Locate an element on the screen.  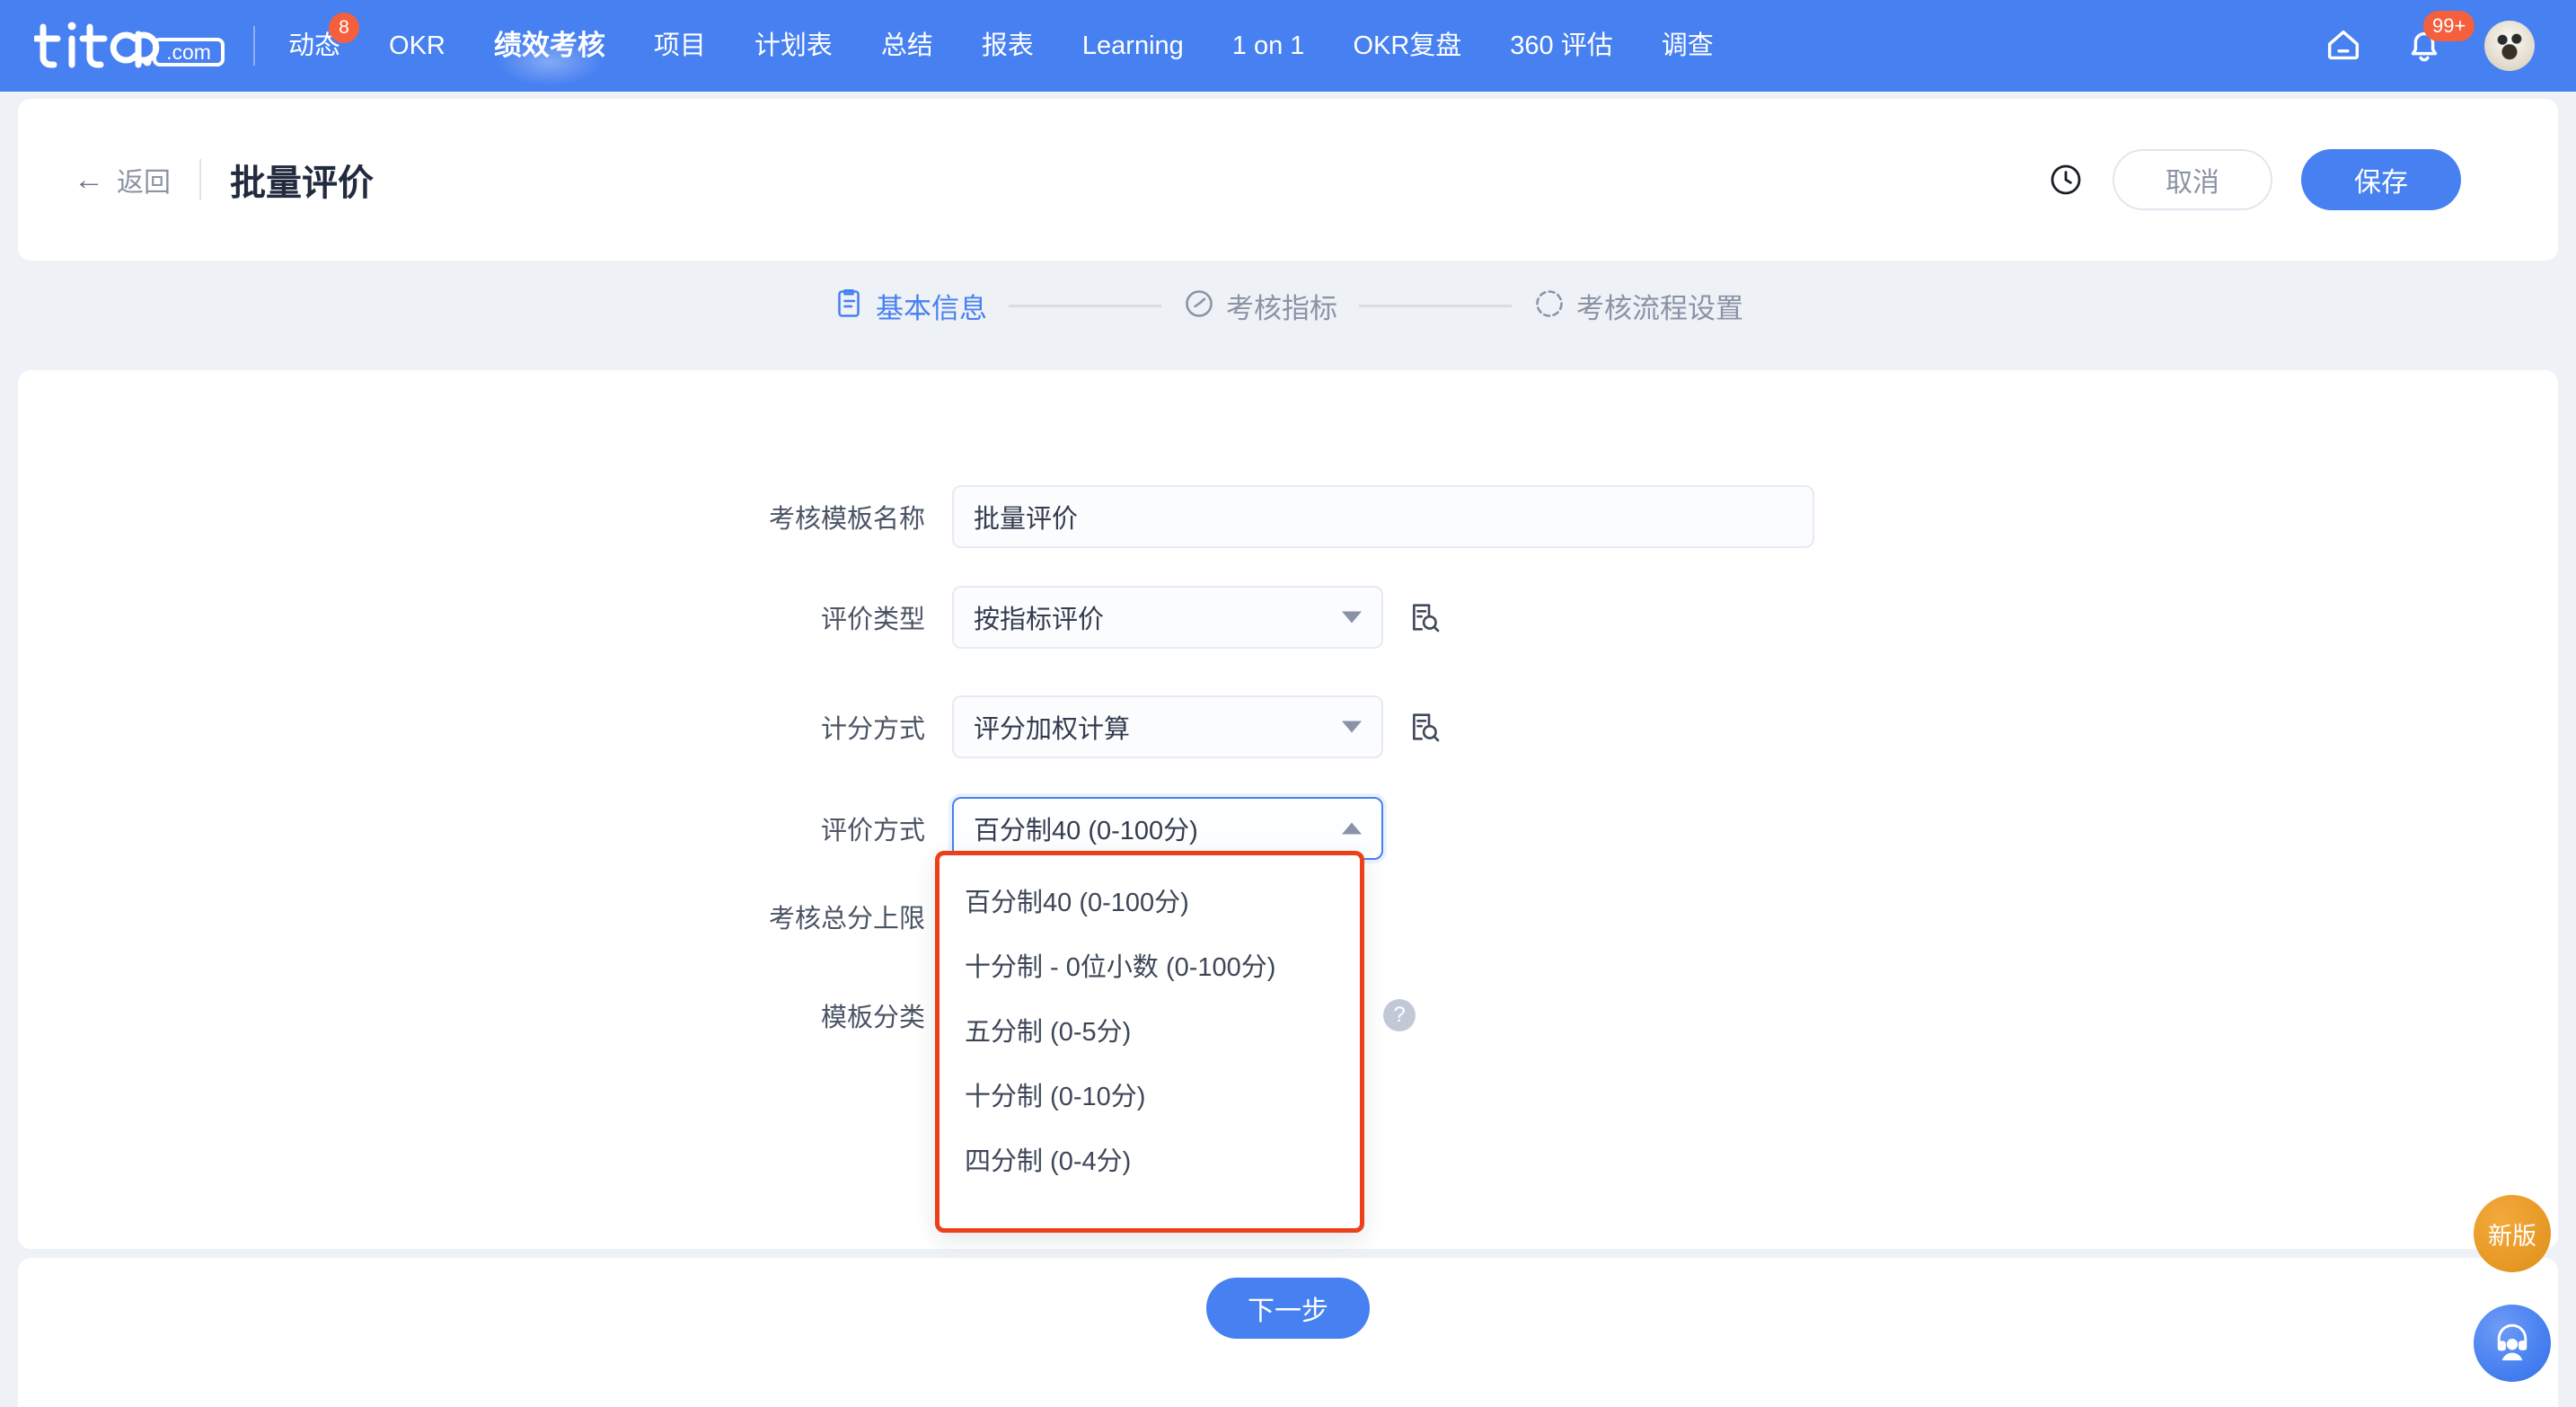
step-assessment-metrics: 考核指标 is located at coordinates (1260, 306).